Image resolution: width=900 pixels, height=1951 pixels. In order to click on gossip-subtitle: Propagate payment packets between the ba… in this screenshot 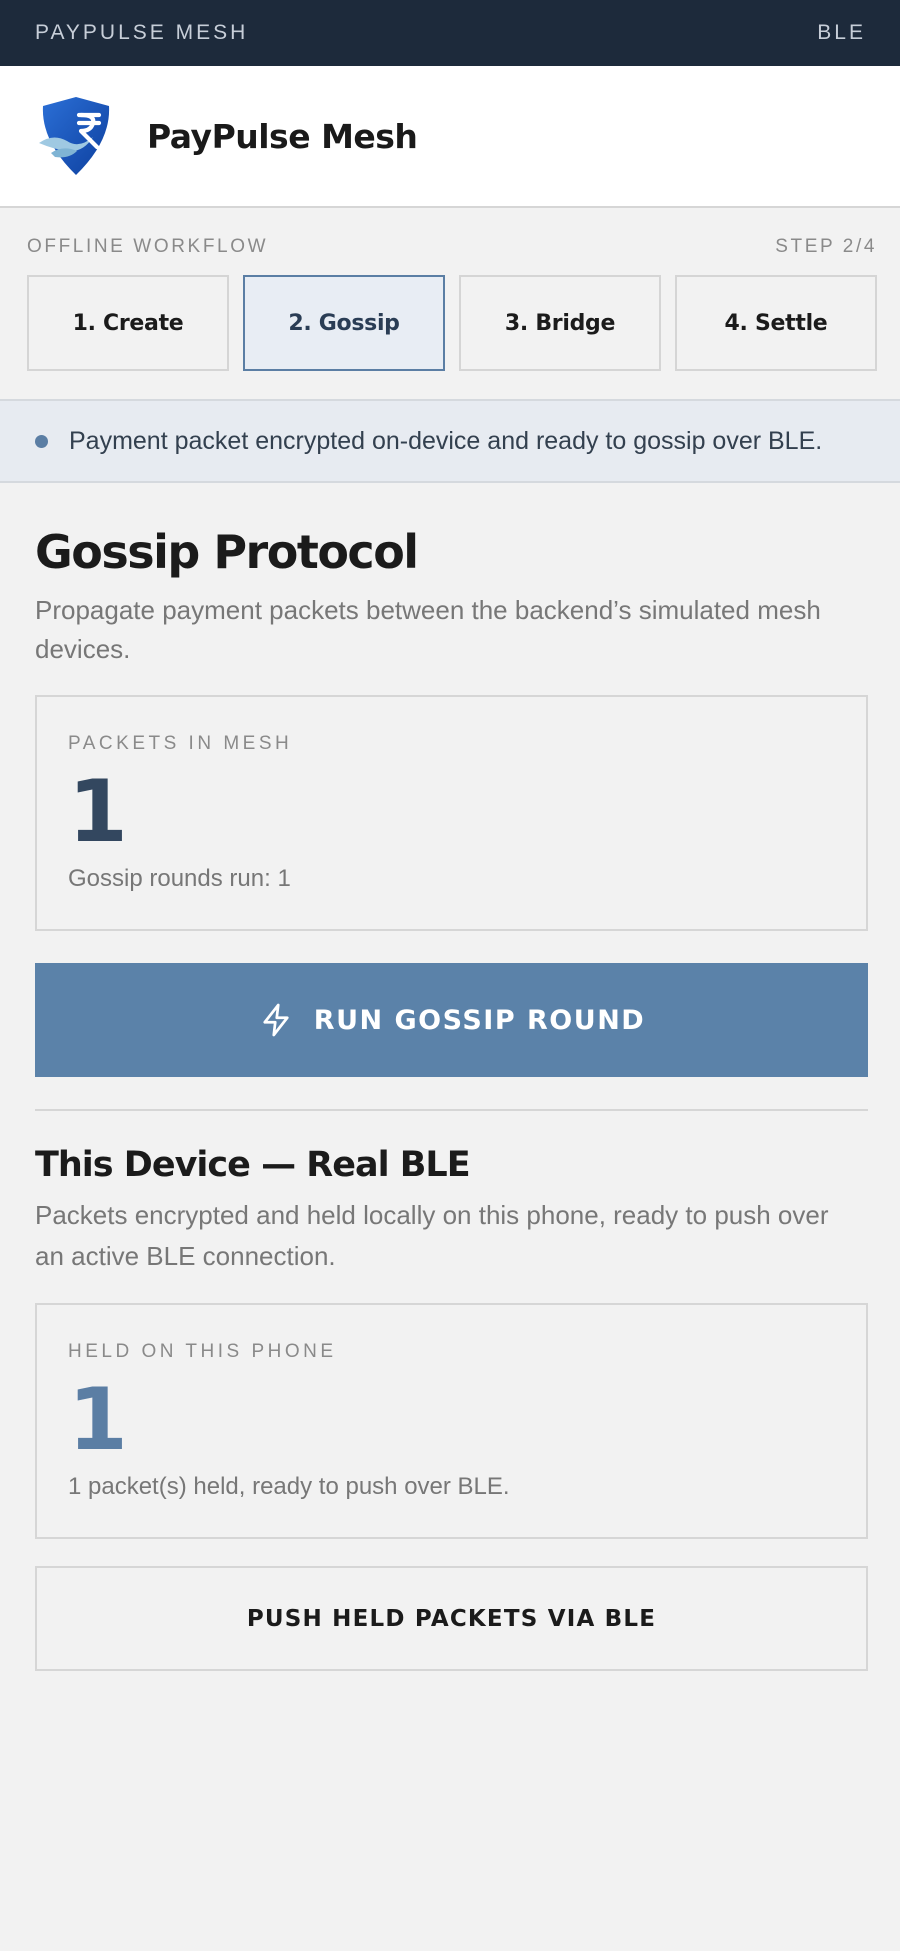, I will do `click(428, 629)`.